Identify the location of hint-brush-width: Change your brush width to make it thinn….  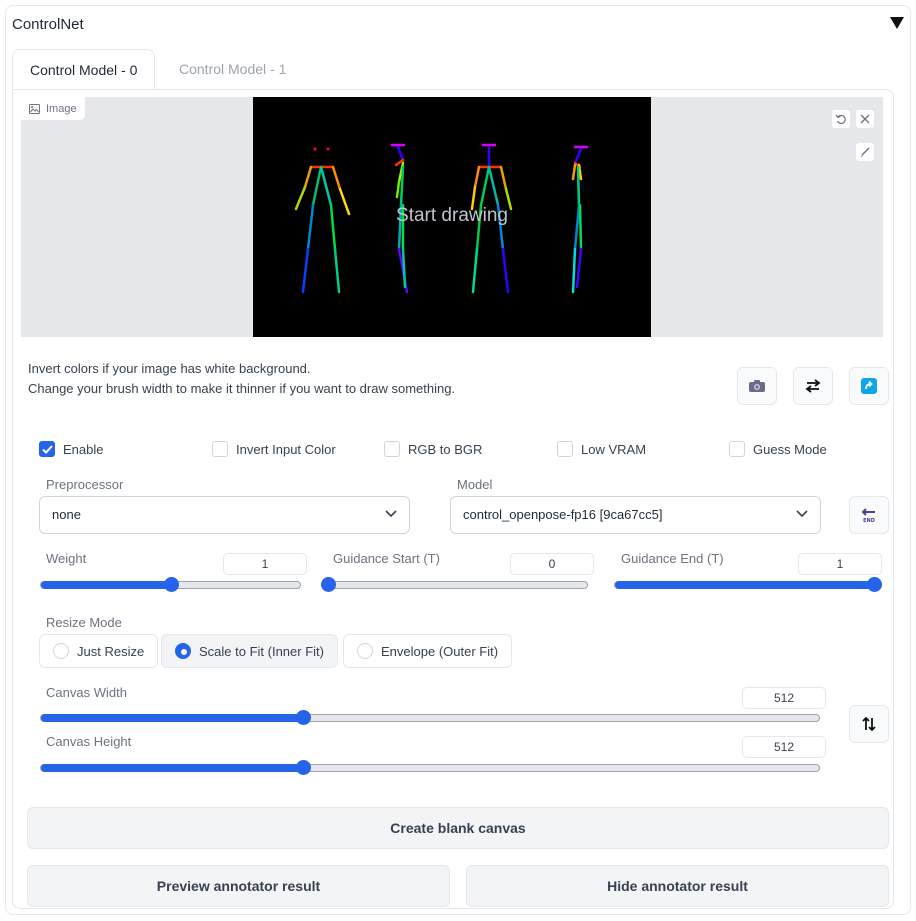
(242, 388).